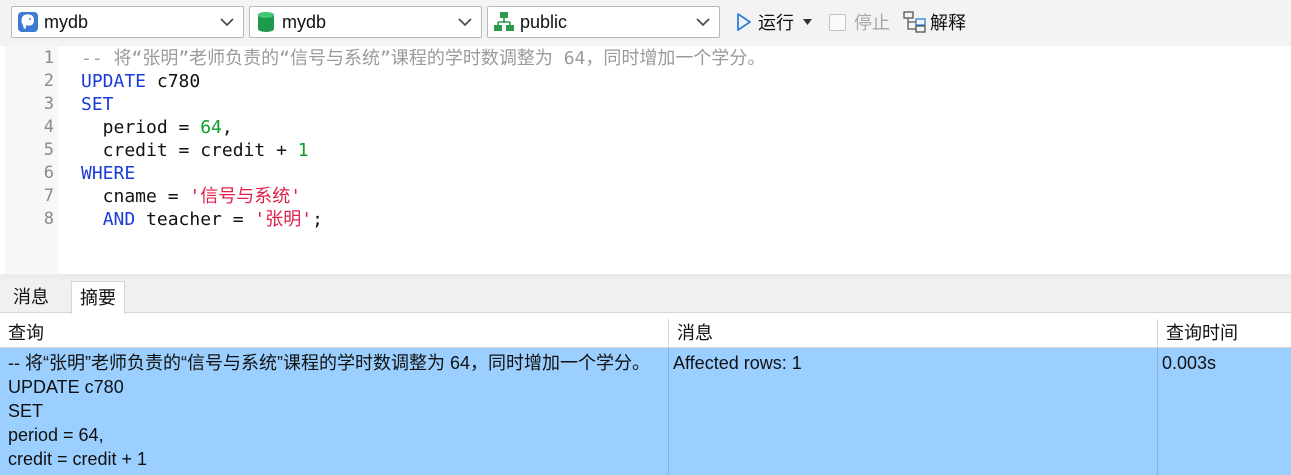  Describe the element at coordinates (48, 127) in the screenshot. I see `line-number: 4` at that location.